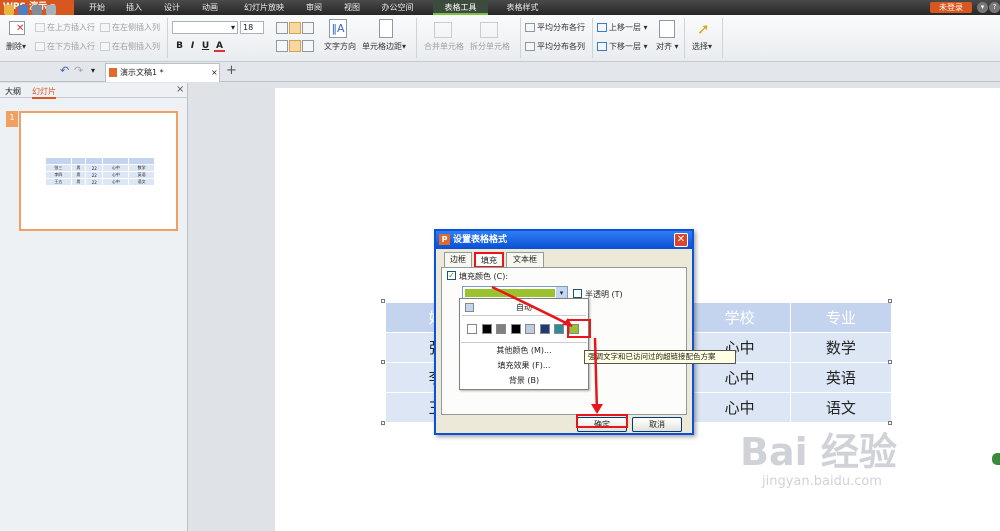 This screenshot has width=1000, height=531. What do you see at coordinates (596, 375) in the screenshot?
I see `arrow-to-ok` at bounding box center [596, 375].